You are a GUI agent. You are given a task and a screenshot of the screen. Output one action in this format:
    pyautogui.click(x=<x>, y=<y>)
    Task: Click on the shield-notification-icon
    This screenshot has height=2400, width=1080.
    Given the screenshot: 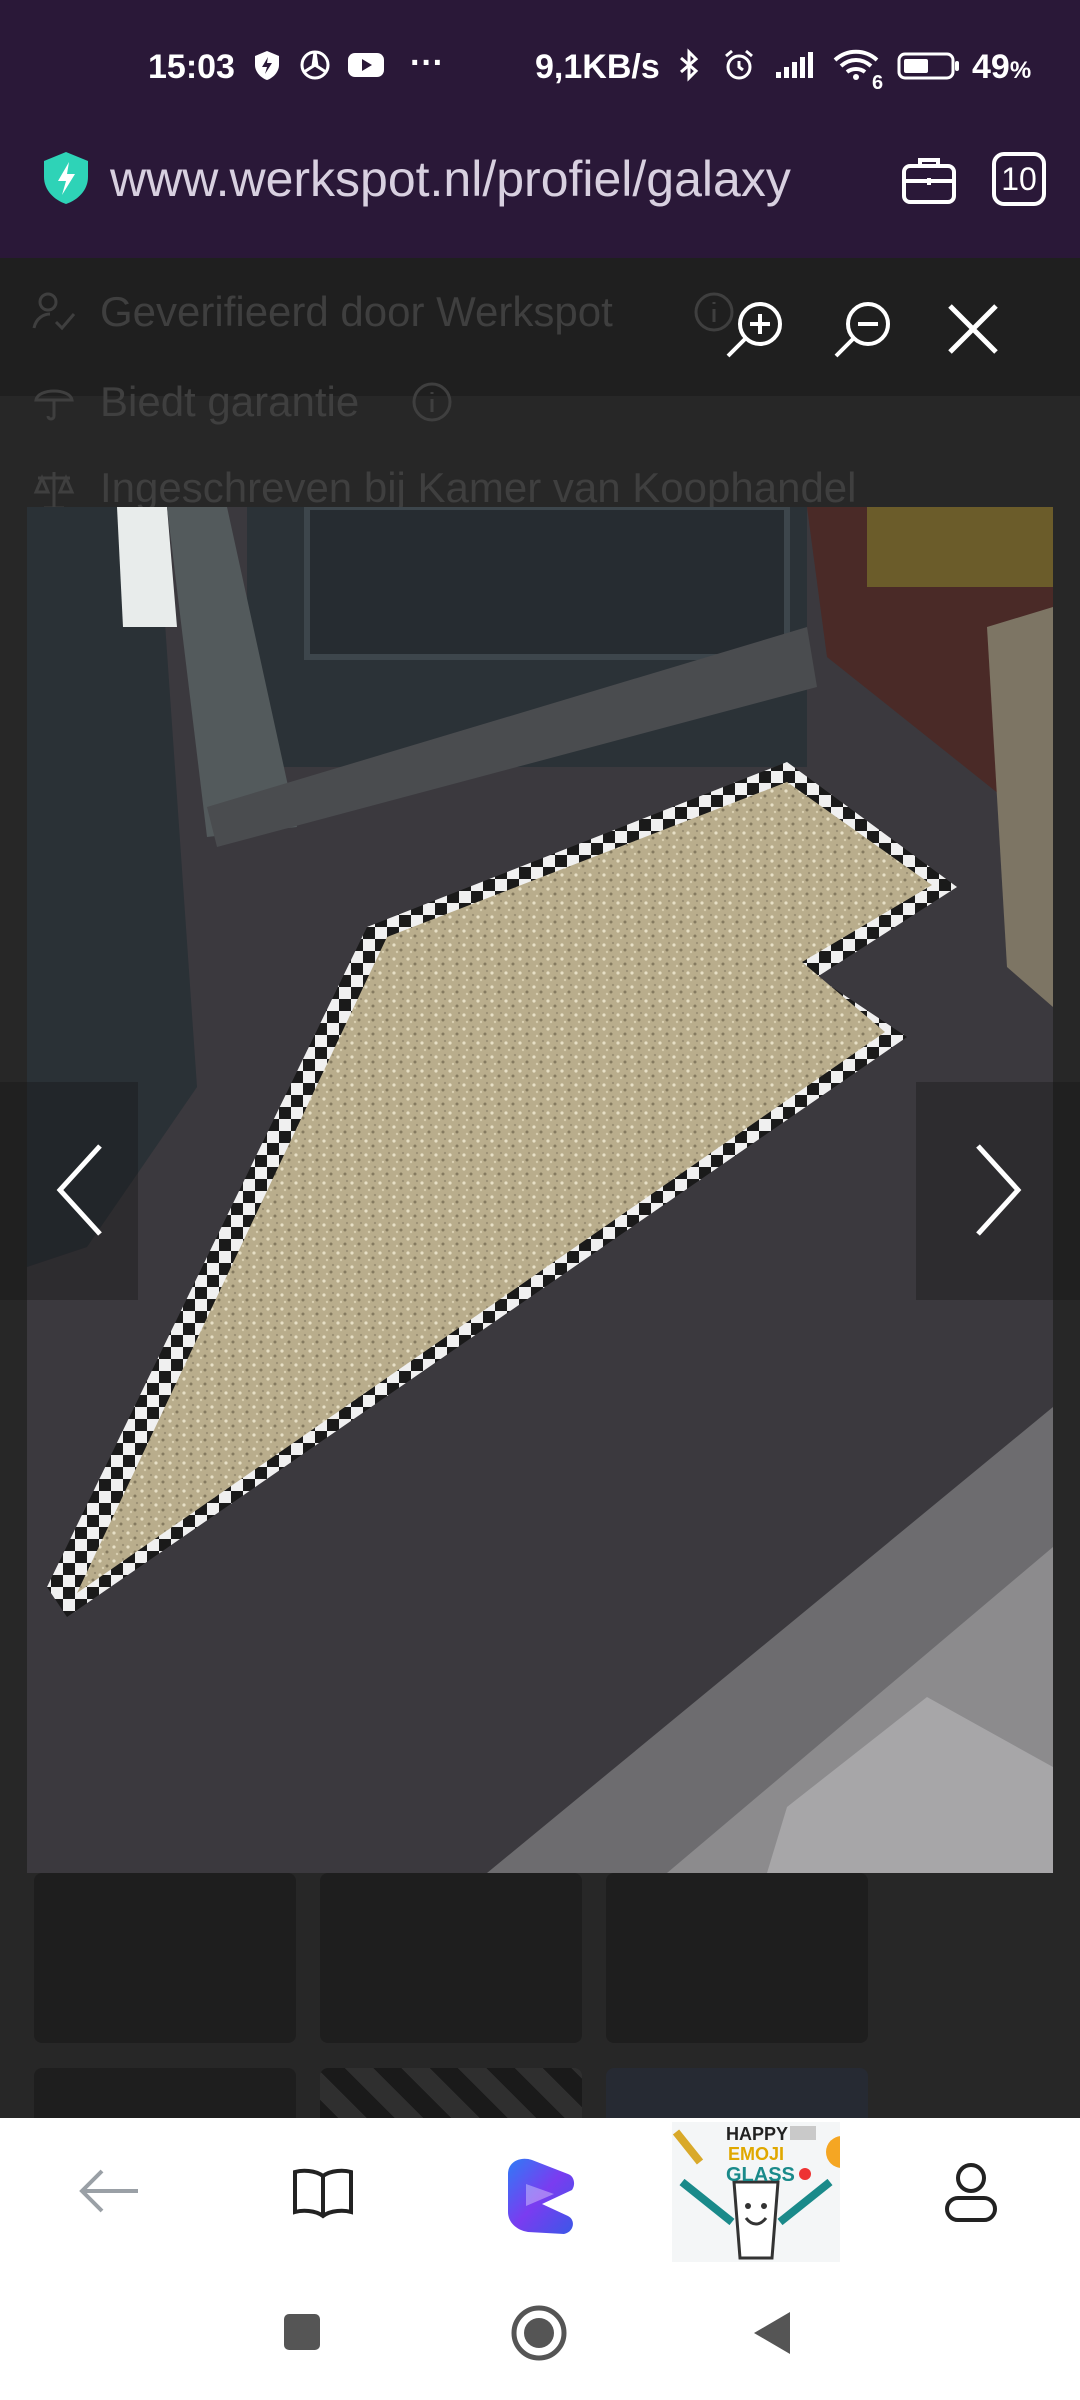 What is the action you would take?
    pyautogui.click(x=267, y=65)
    